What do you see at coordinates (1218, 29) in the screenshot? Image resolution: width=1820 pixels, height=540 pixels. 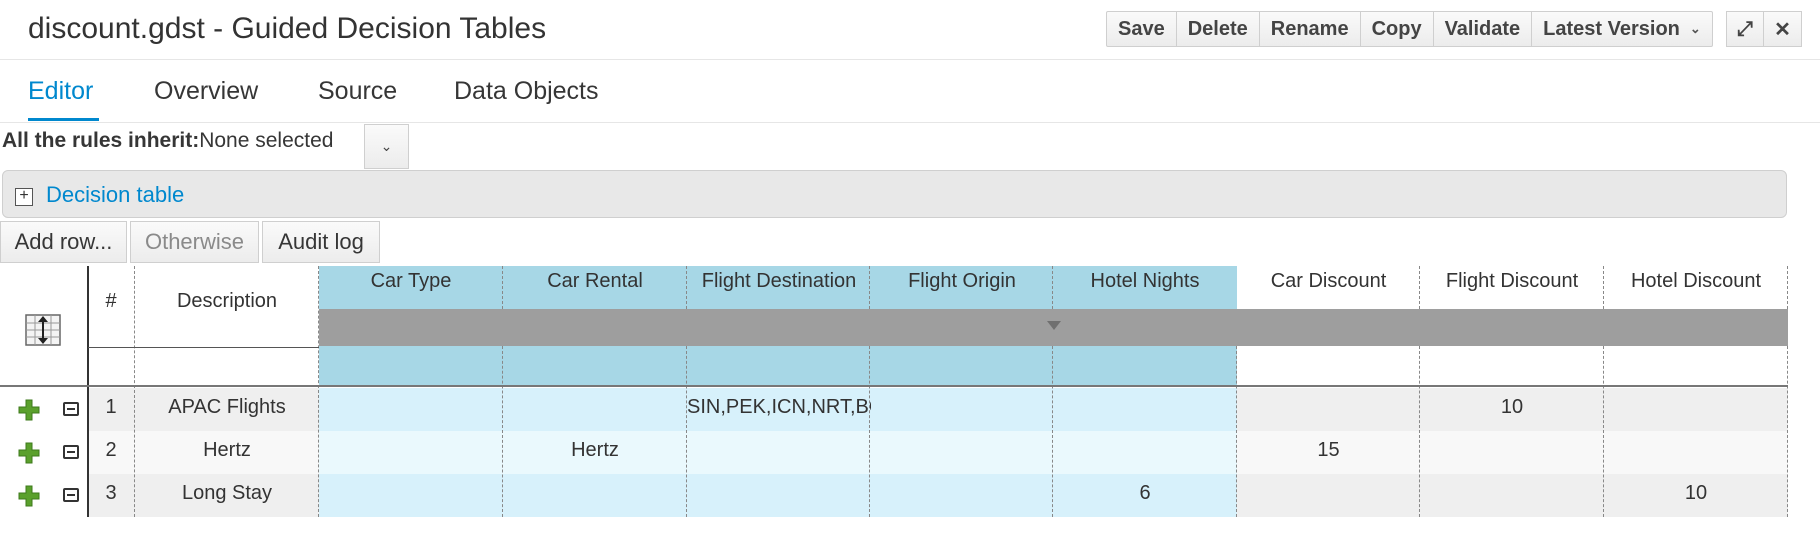 I see `delete-button: Delete` at bounding box center [1218, 29].